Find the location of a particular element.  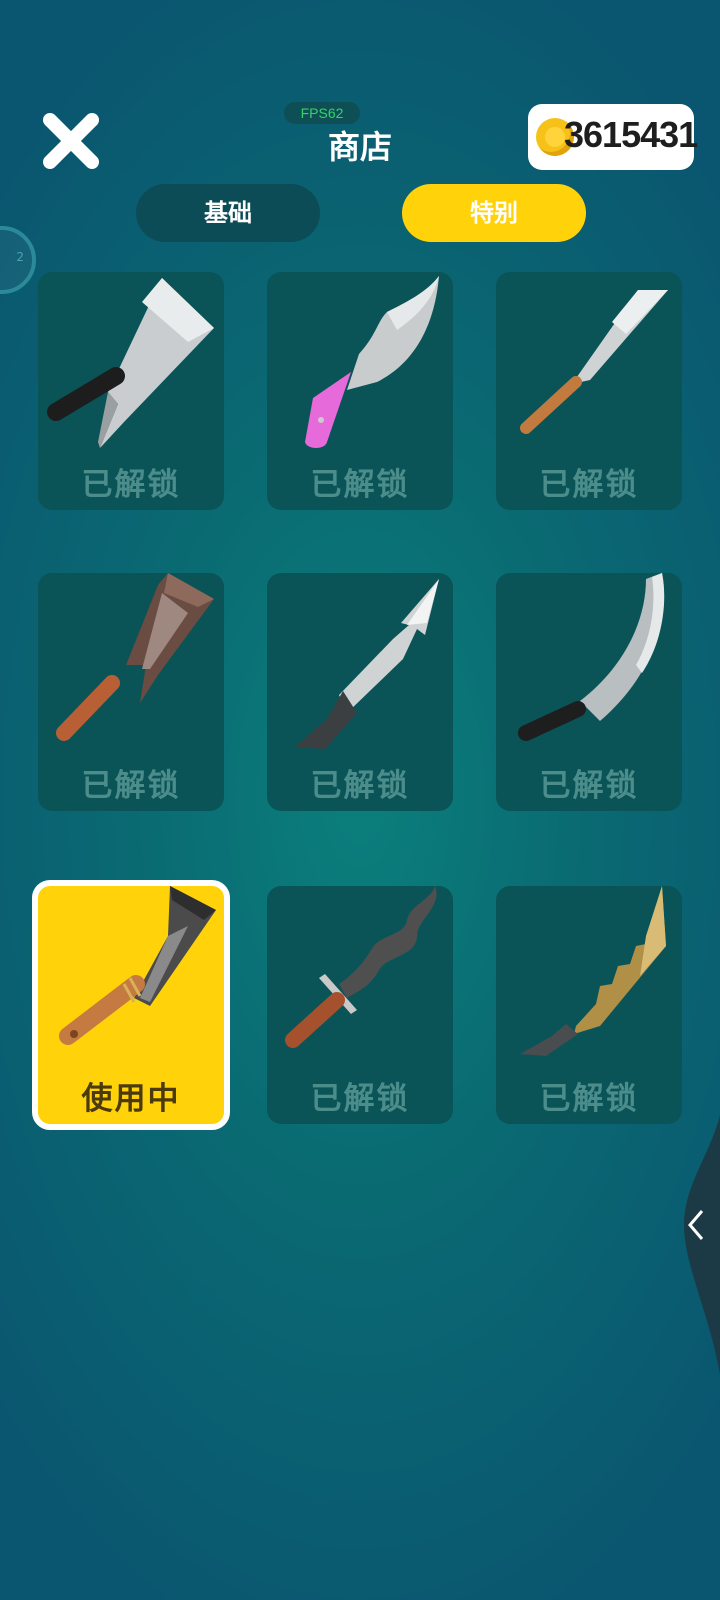

harpoon-blade-icon is located at coordinates (367, 664).